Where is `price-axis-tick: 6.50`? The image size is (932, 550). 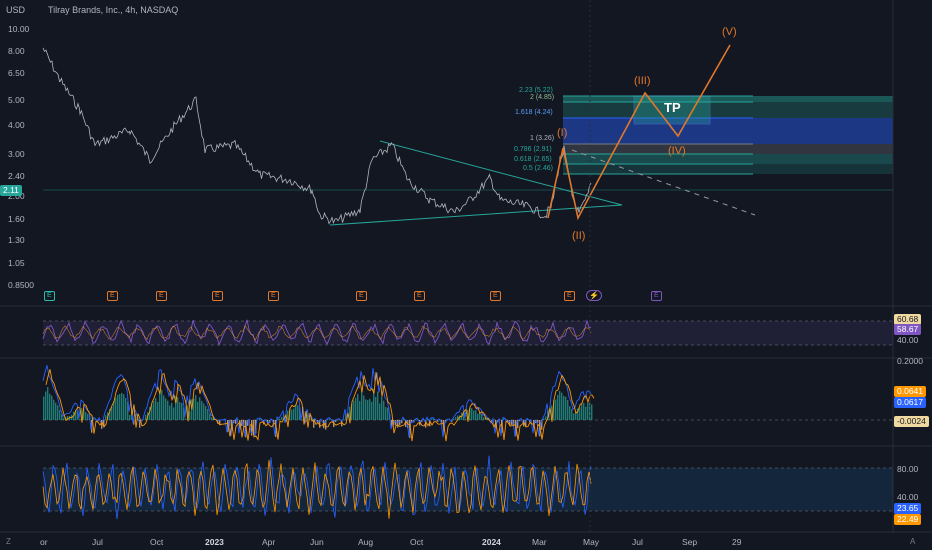
price-axis-tick: 6.50 is located at coordinates (16, 73).